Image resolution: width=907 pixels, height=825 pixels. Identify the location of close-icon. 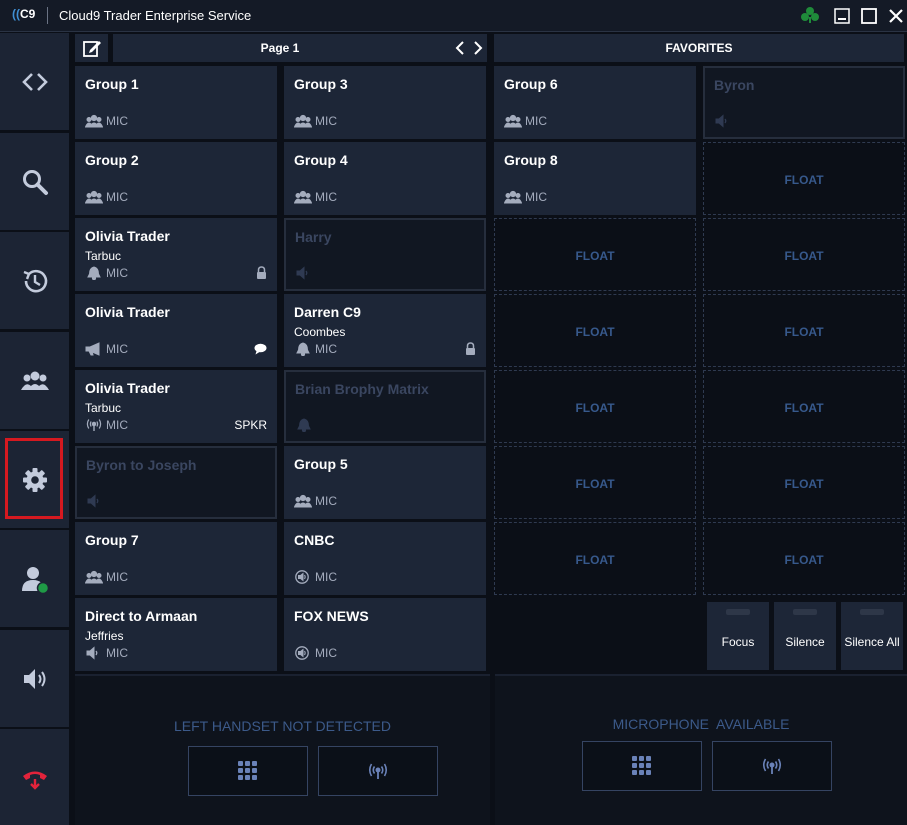
(896, 16).